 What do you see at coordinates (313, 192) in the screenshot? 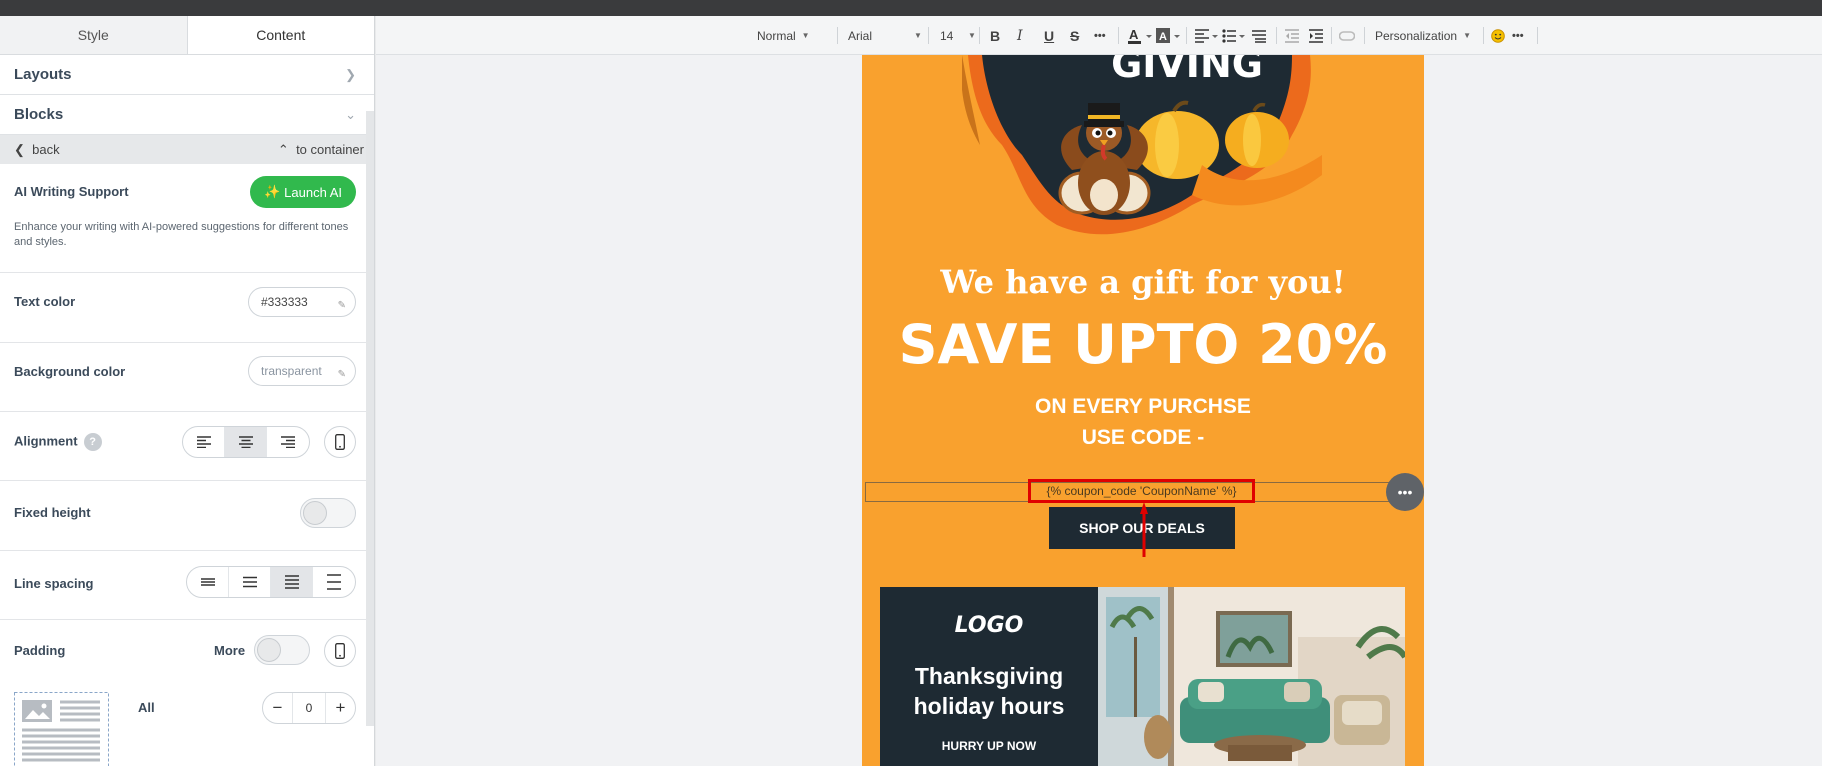
I see `launch-ai-label: Launch AI` at bounding box center [313, 192].